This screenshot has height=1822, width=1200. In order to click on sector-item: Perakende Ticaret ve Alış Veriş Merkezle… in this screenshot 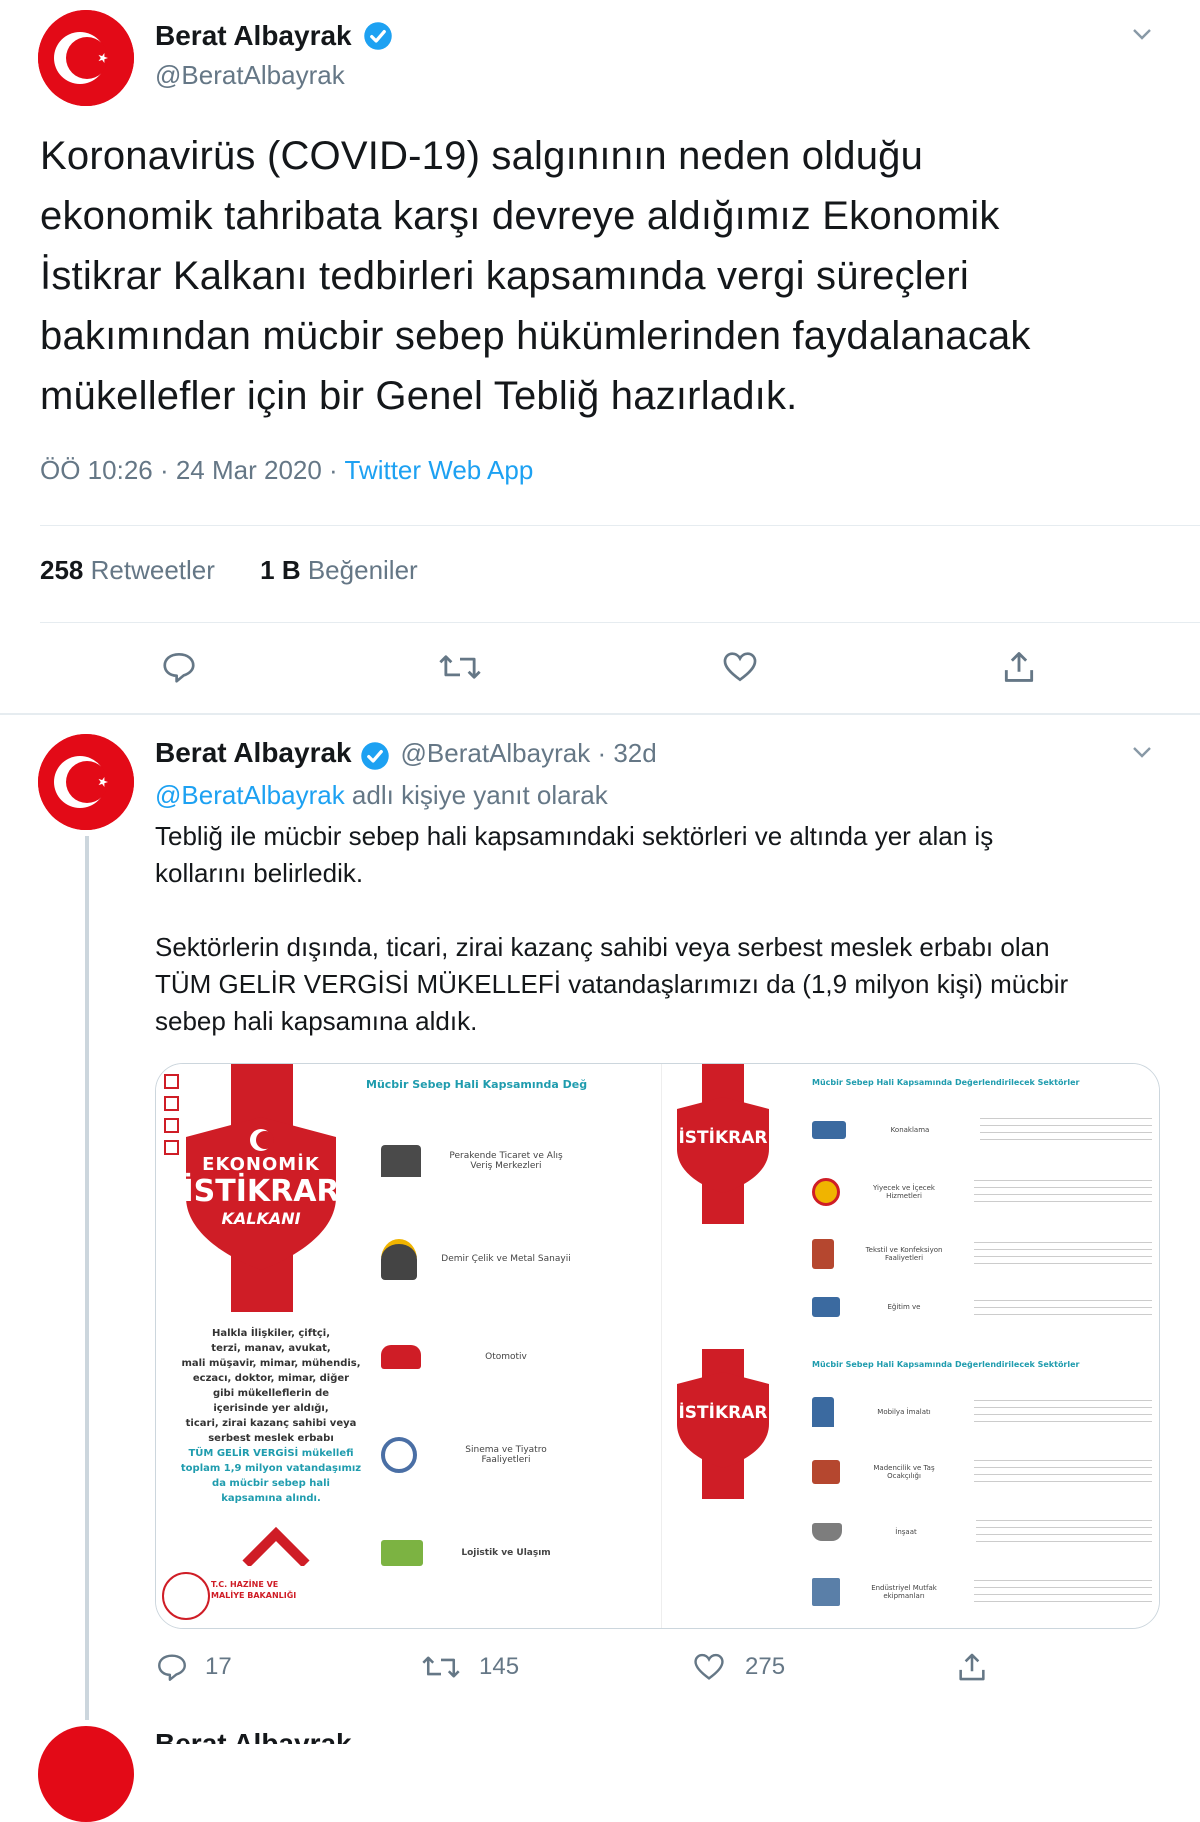, I will do `click(506, 1161)`.